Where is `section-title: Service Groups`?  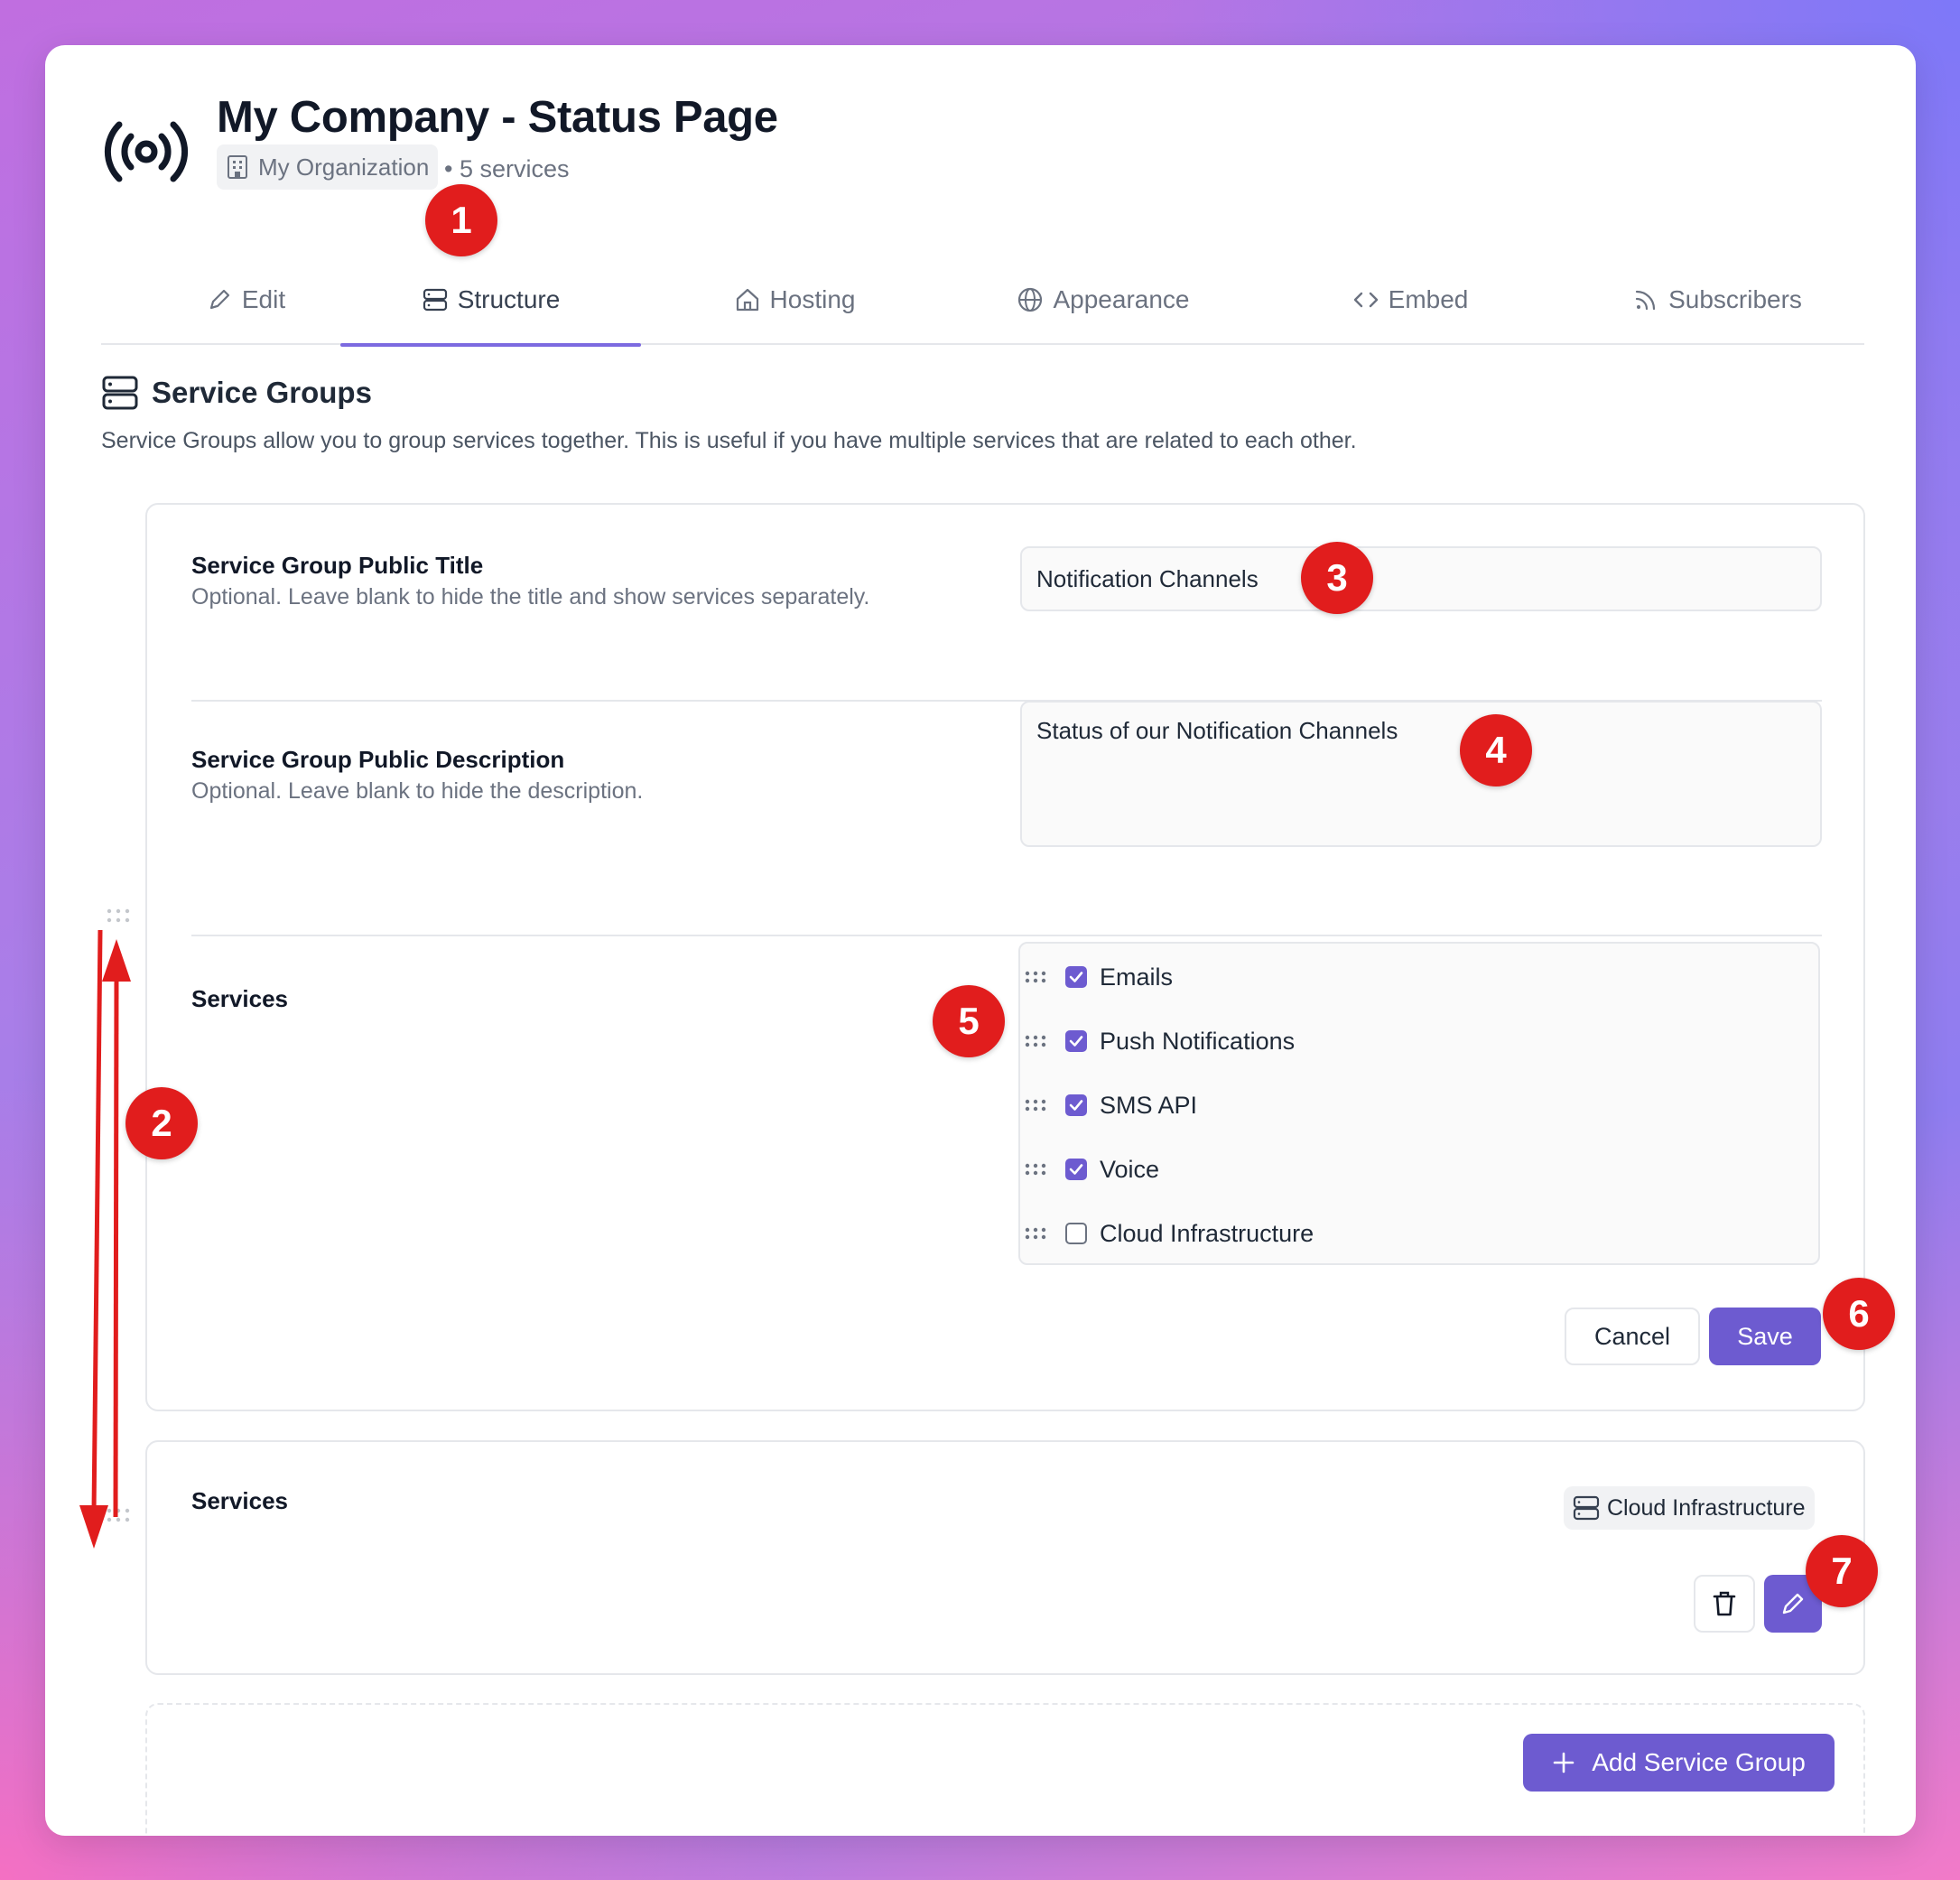 section-title: Service Groups is located at coordinates (262, 392).